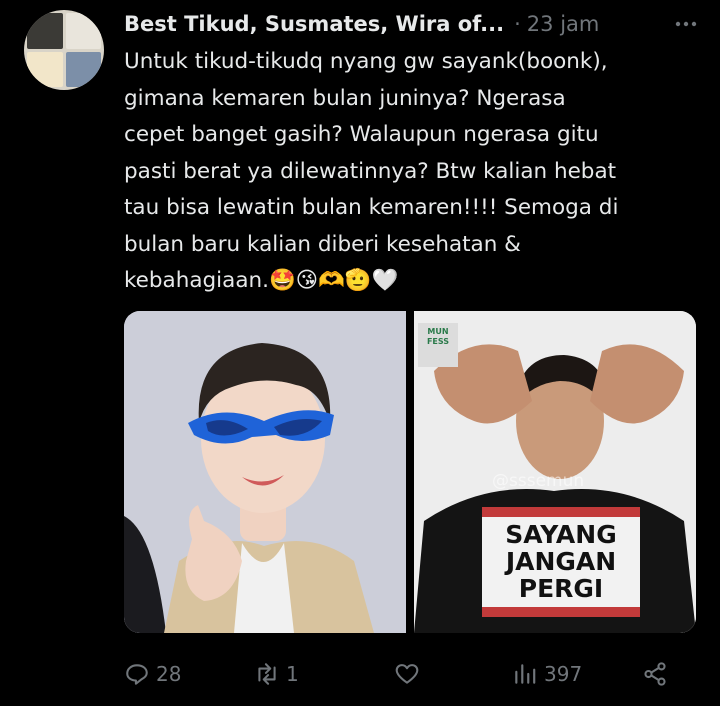 The height and width of the screenshot is (706, 720). I want to click on repost-icon, so click(267, 674).